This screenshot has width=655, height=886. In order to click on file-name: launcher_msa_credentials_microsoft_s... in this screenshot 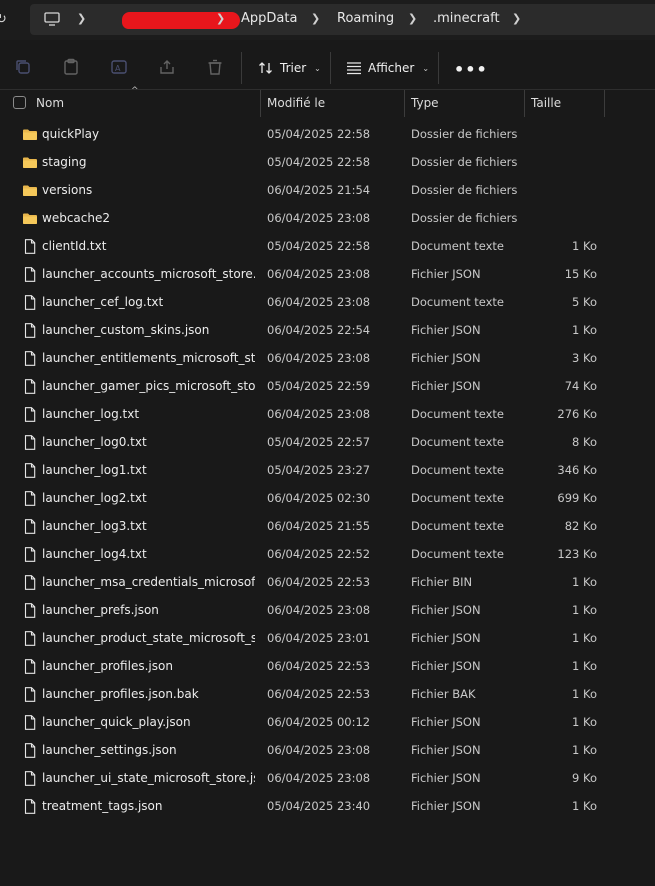, I will do `click(148, 582)`.